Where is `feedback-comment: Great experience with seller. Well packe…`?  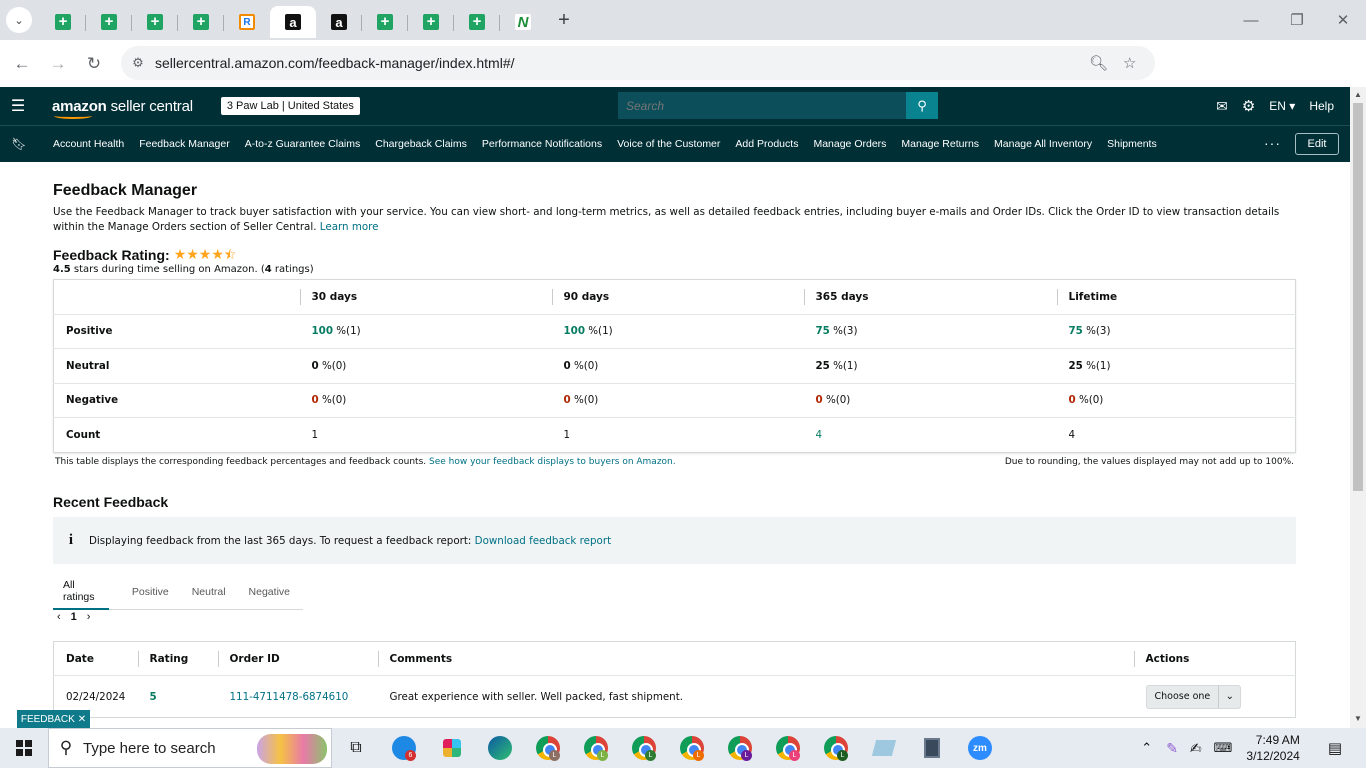 feedback-comment: Great experience with seller. Well packe… is located at coordinates (536, 696).